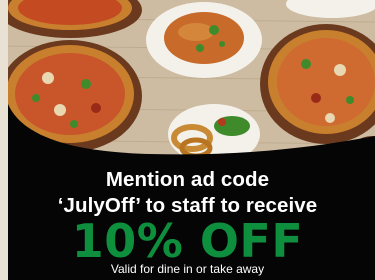 The height and width of the screenshot is (280, 375). What do you see at coordinates (187, 241) in the screenshot?
I see `discount-text: 10% OFF` at bounding box center [187, 241].